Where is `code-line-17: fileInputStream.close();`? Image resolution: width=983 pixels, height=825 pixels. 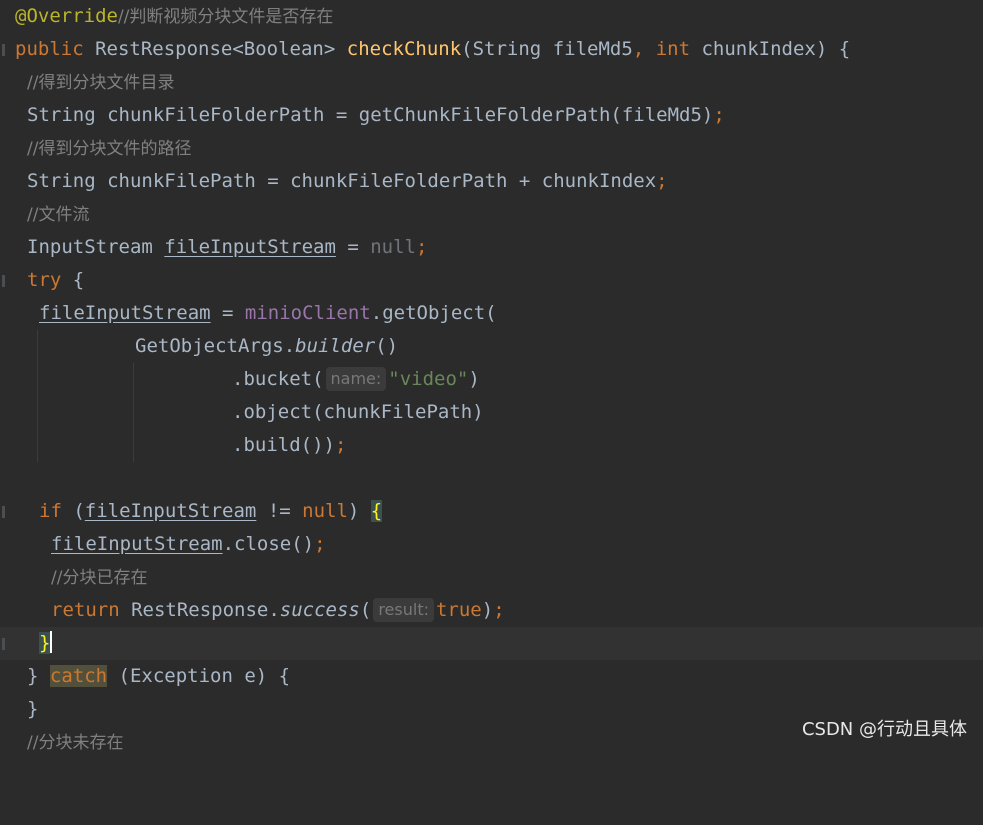 code-line-17: fileInputStream.close(); is located at coordinates (491, 544).